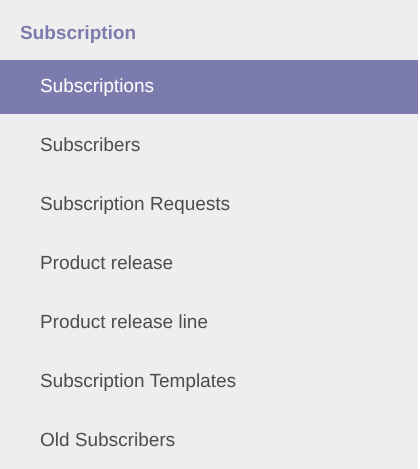  I want to click on menu-item: Old Subscribers, so click(209, 441).